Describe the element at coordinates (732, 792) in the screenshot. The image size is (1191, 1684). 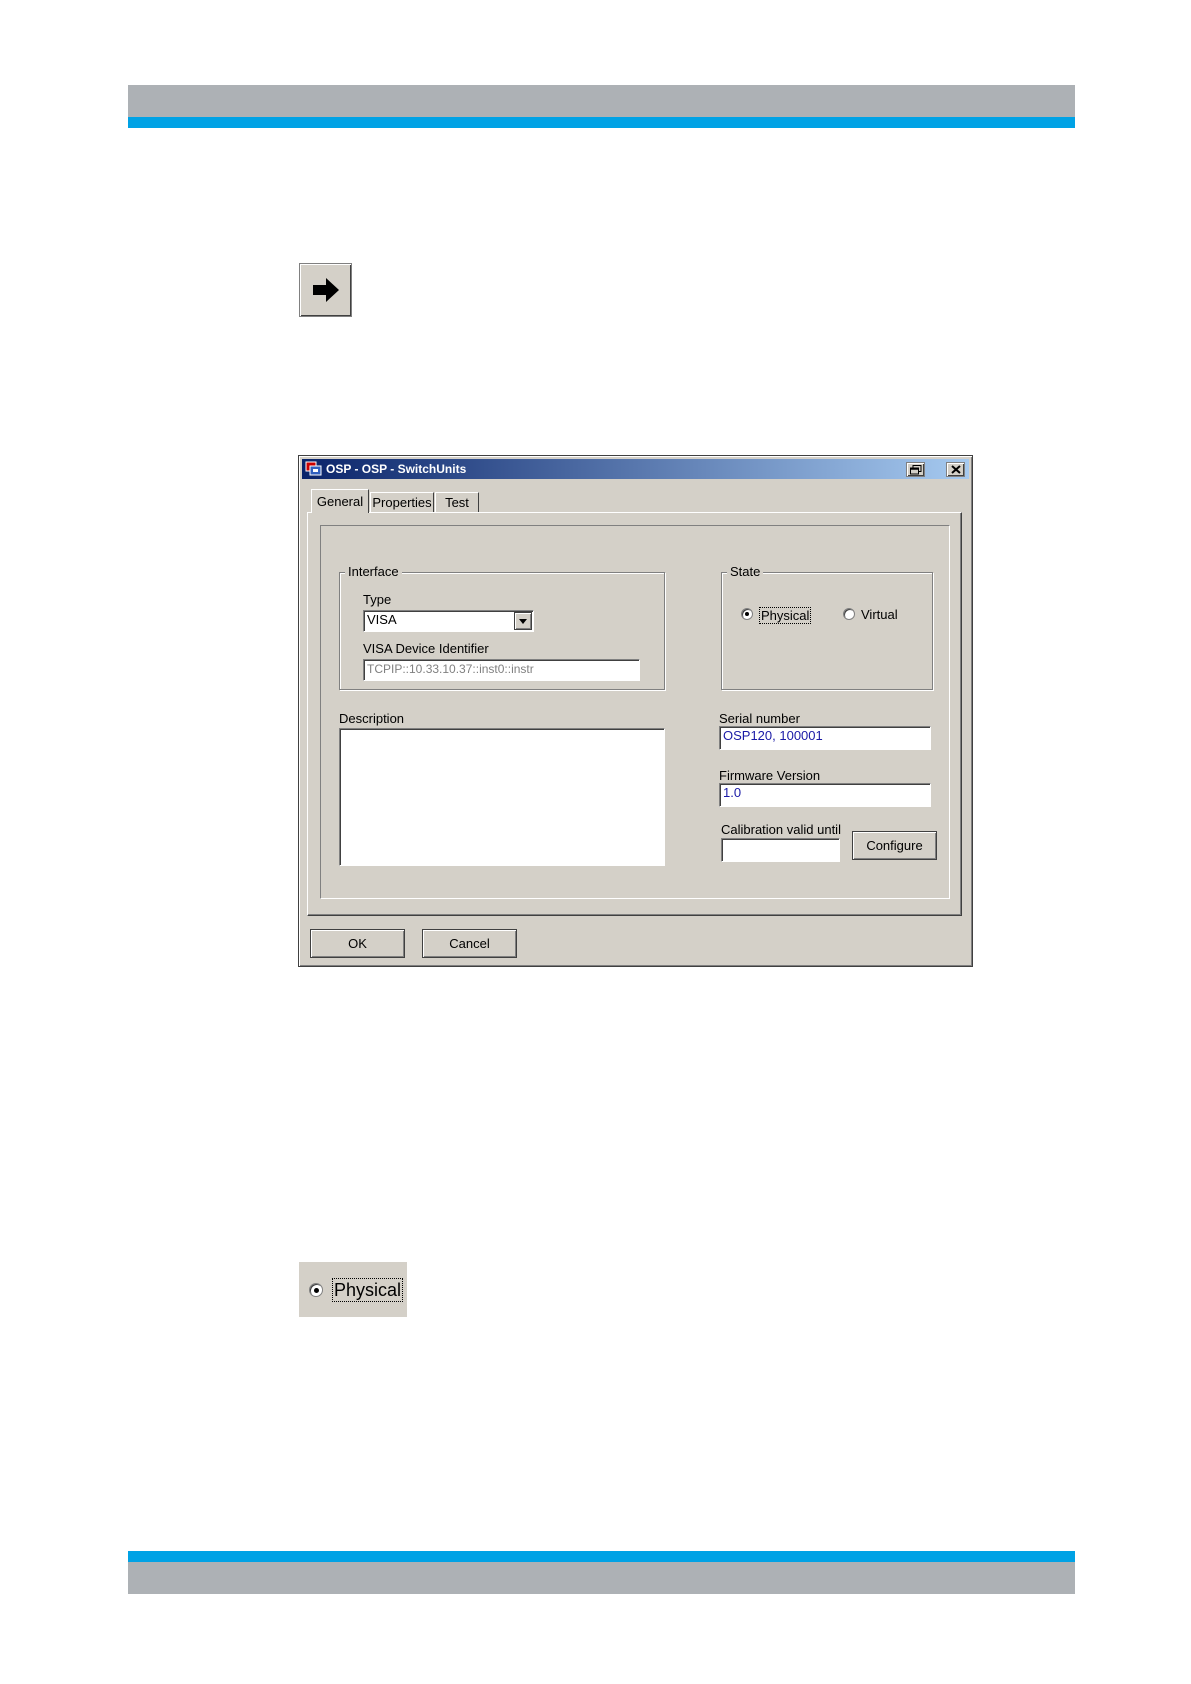
I see `firmware-version-value: 1.0` at that location.